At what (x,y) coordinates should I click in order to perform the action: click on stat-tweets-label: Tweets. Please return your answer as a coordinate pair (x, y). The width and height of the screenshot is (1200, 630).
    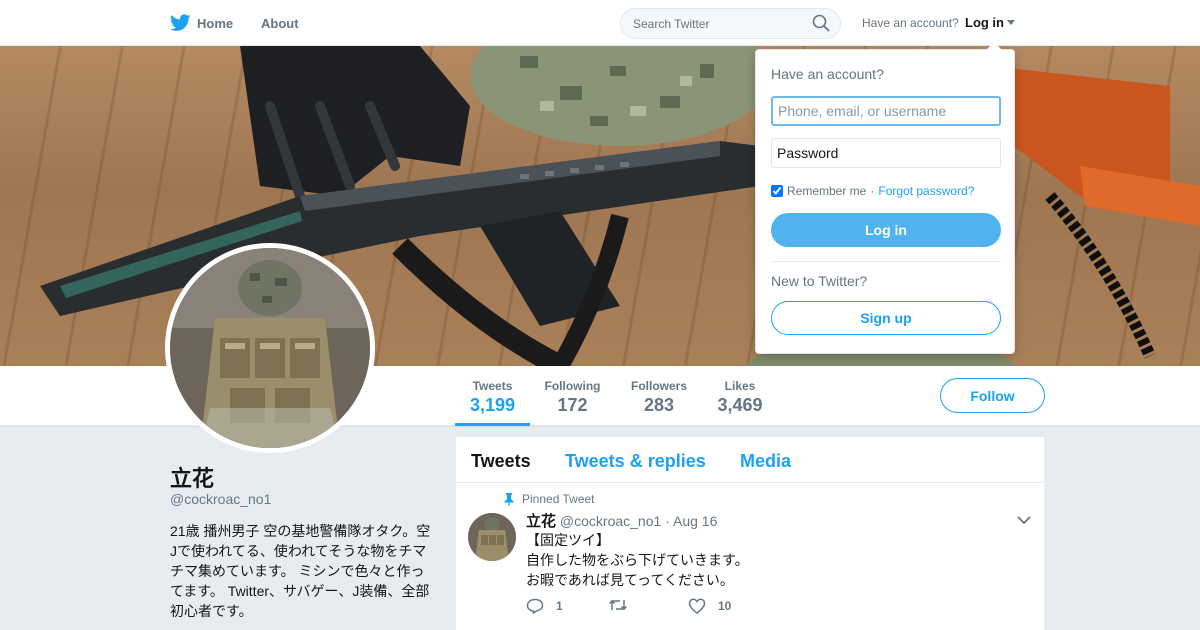
    Looking at the image, I should click on (492, 386).